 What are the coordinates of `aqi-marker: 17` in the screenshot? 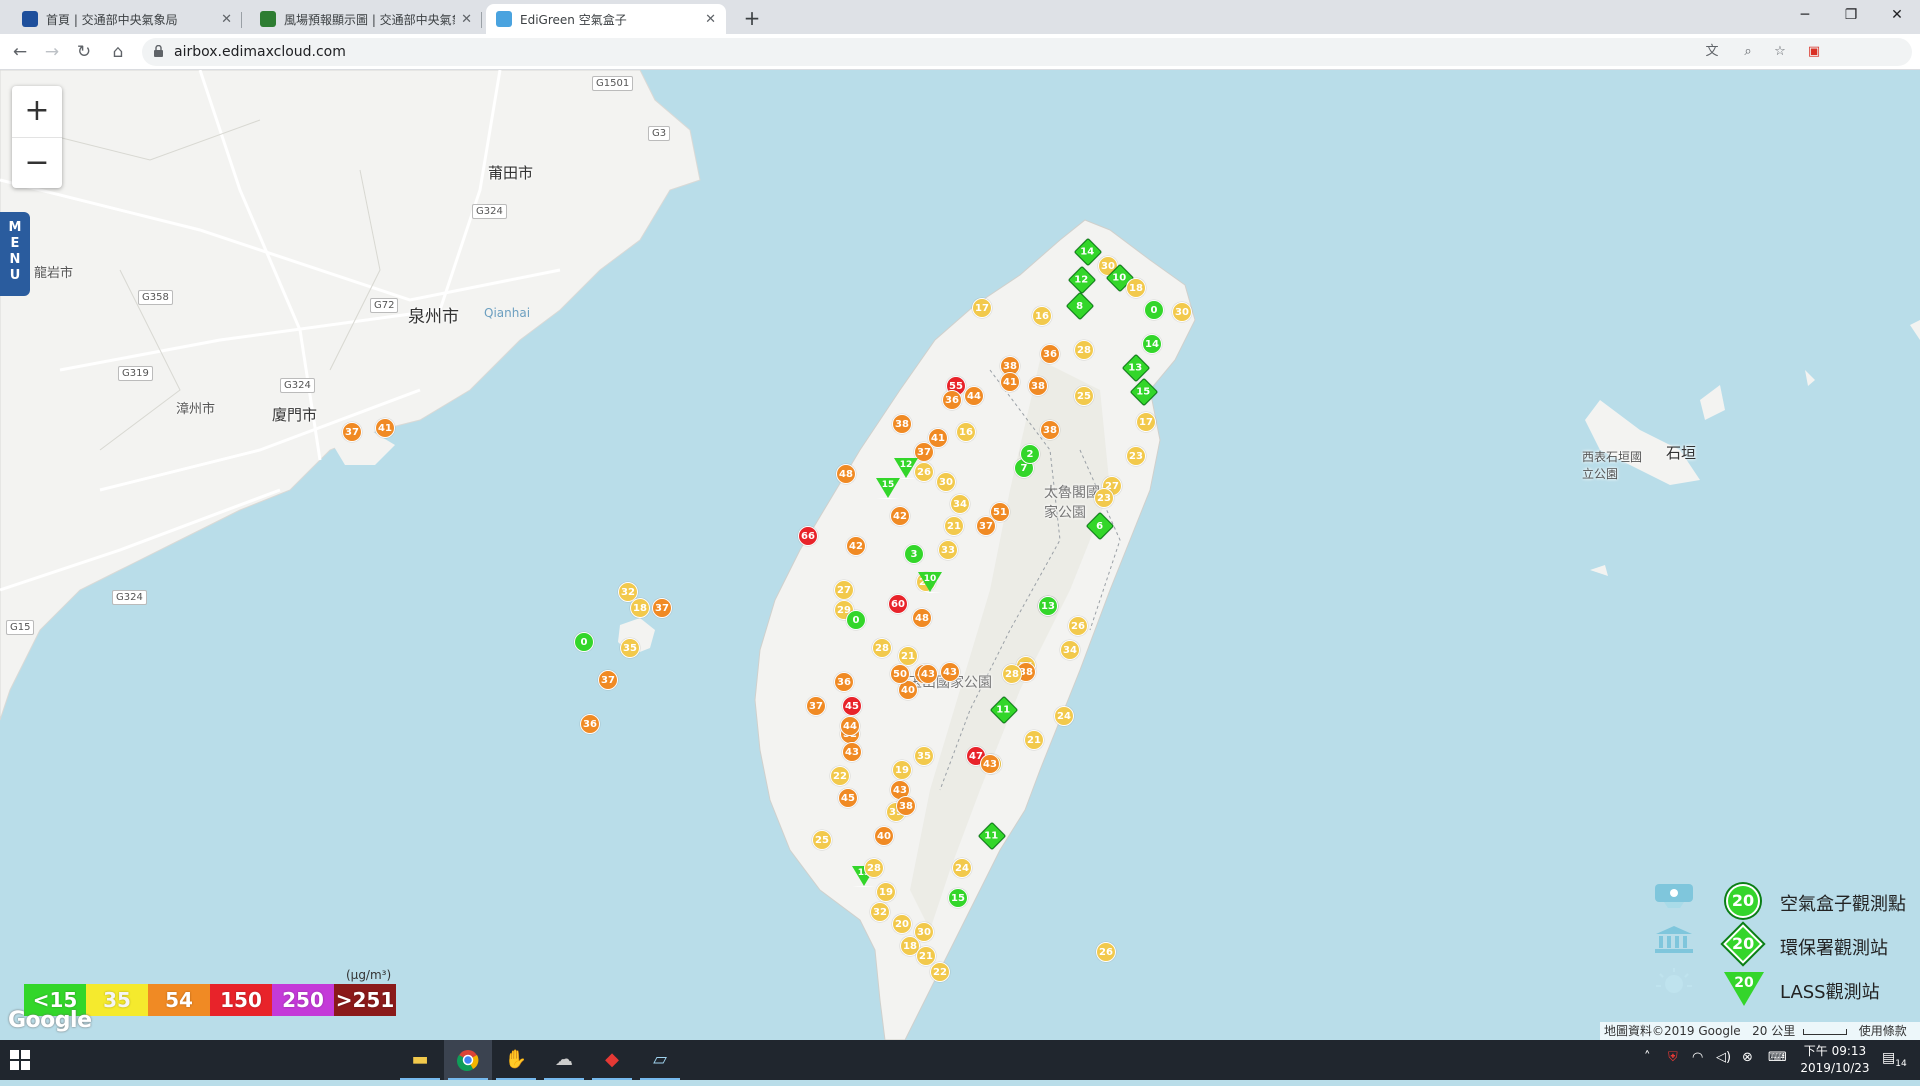 It's located at (1146, 422).